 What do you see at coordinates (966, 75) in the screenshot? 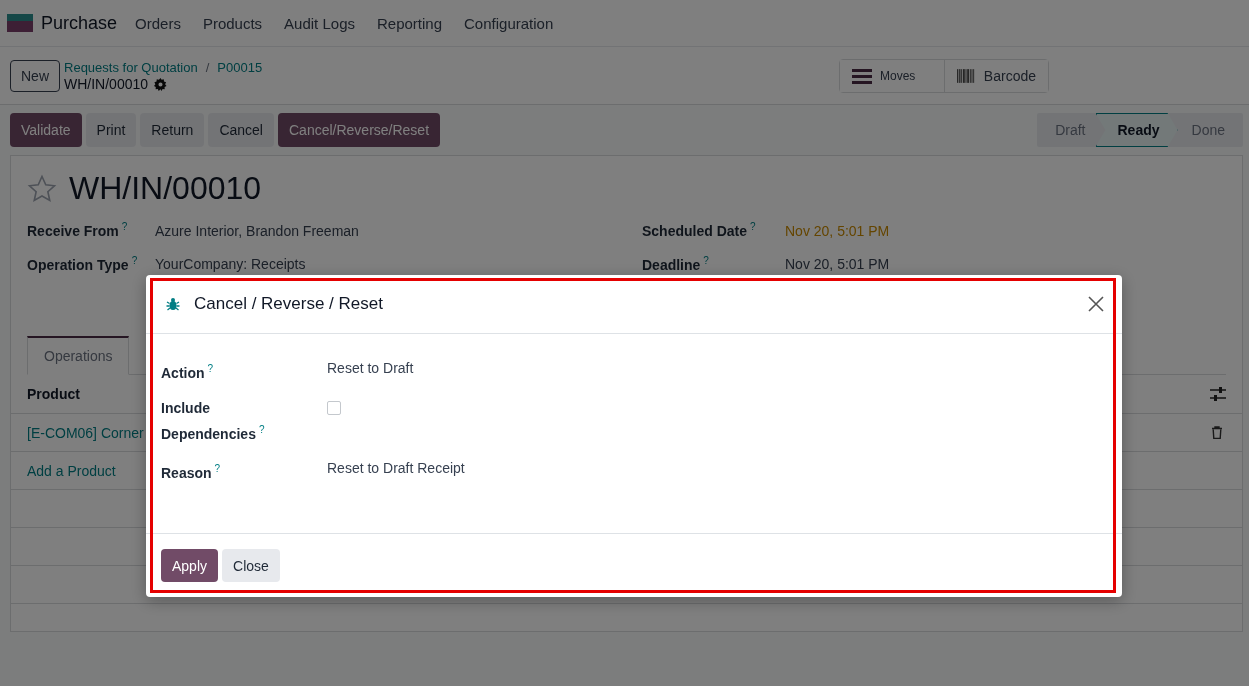
I see `barcode-icon` at bounding box center [966, 75].